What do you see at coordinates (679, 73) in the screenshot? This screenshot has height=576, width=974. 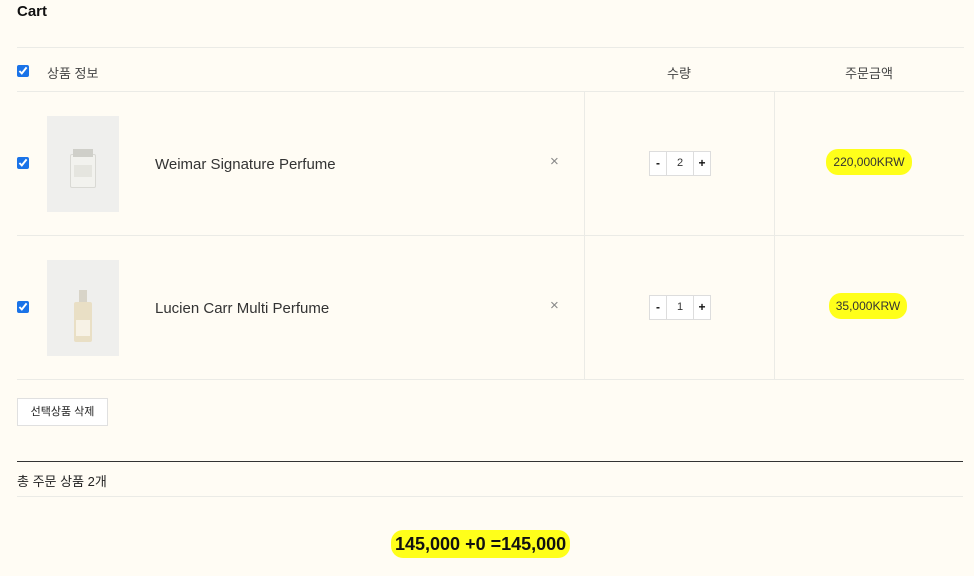 I see `header-quantity: 수량` at bounding box center [679, 73].